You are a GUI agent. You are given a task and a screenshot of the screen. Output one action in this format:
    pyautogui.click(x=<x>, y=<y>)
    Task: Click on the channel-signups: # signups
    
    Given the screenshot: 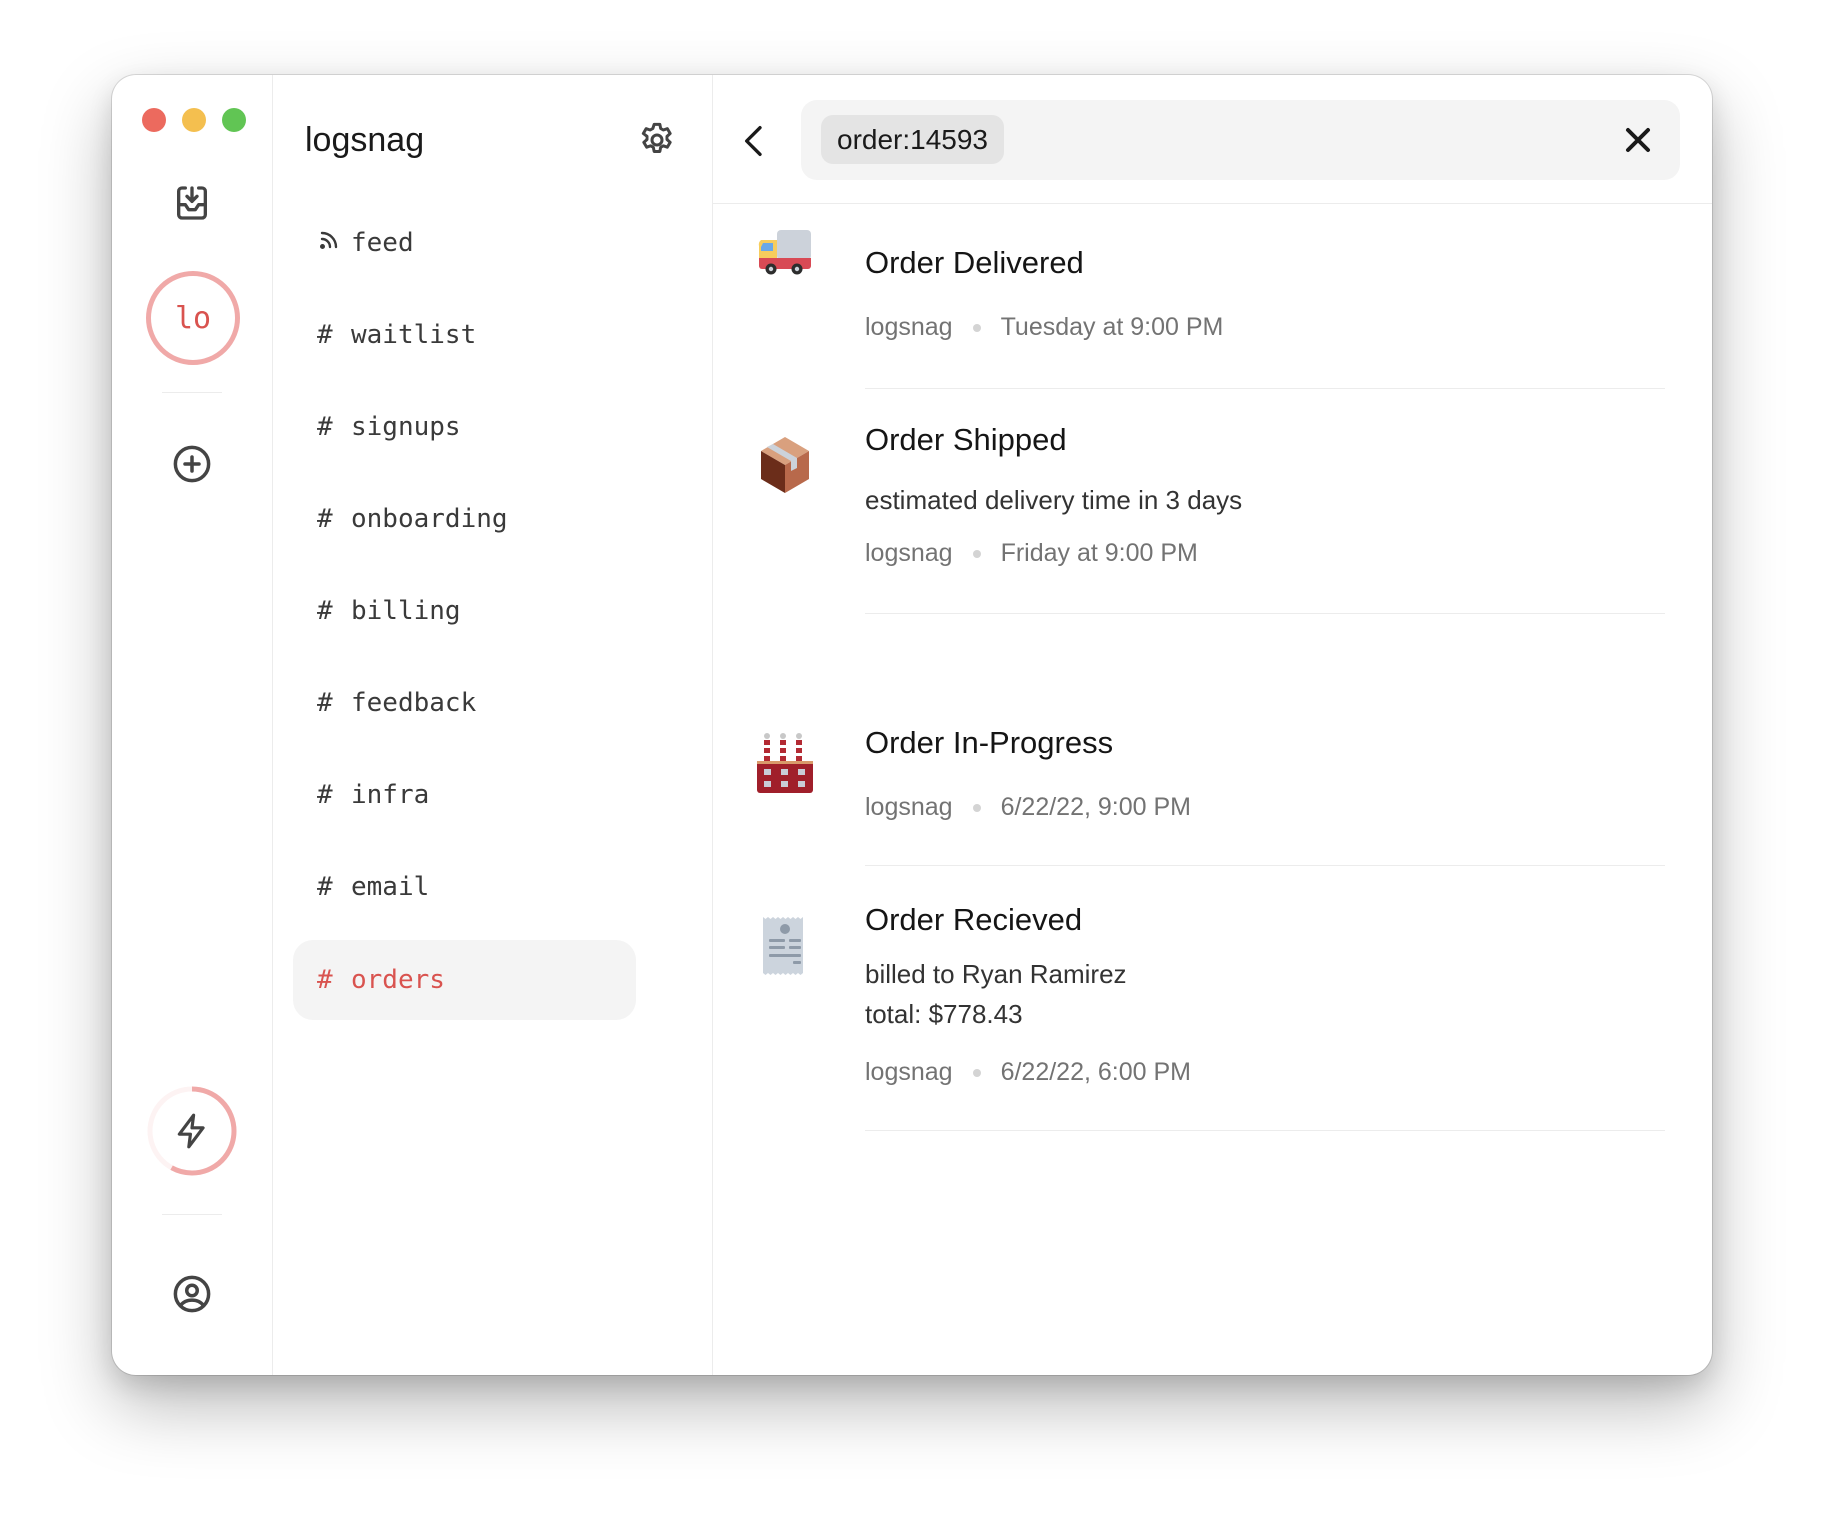 What is the action you would take?
    pyautogui.click(x=464, y=427)
    